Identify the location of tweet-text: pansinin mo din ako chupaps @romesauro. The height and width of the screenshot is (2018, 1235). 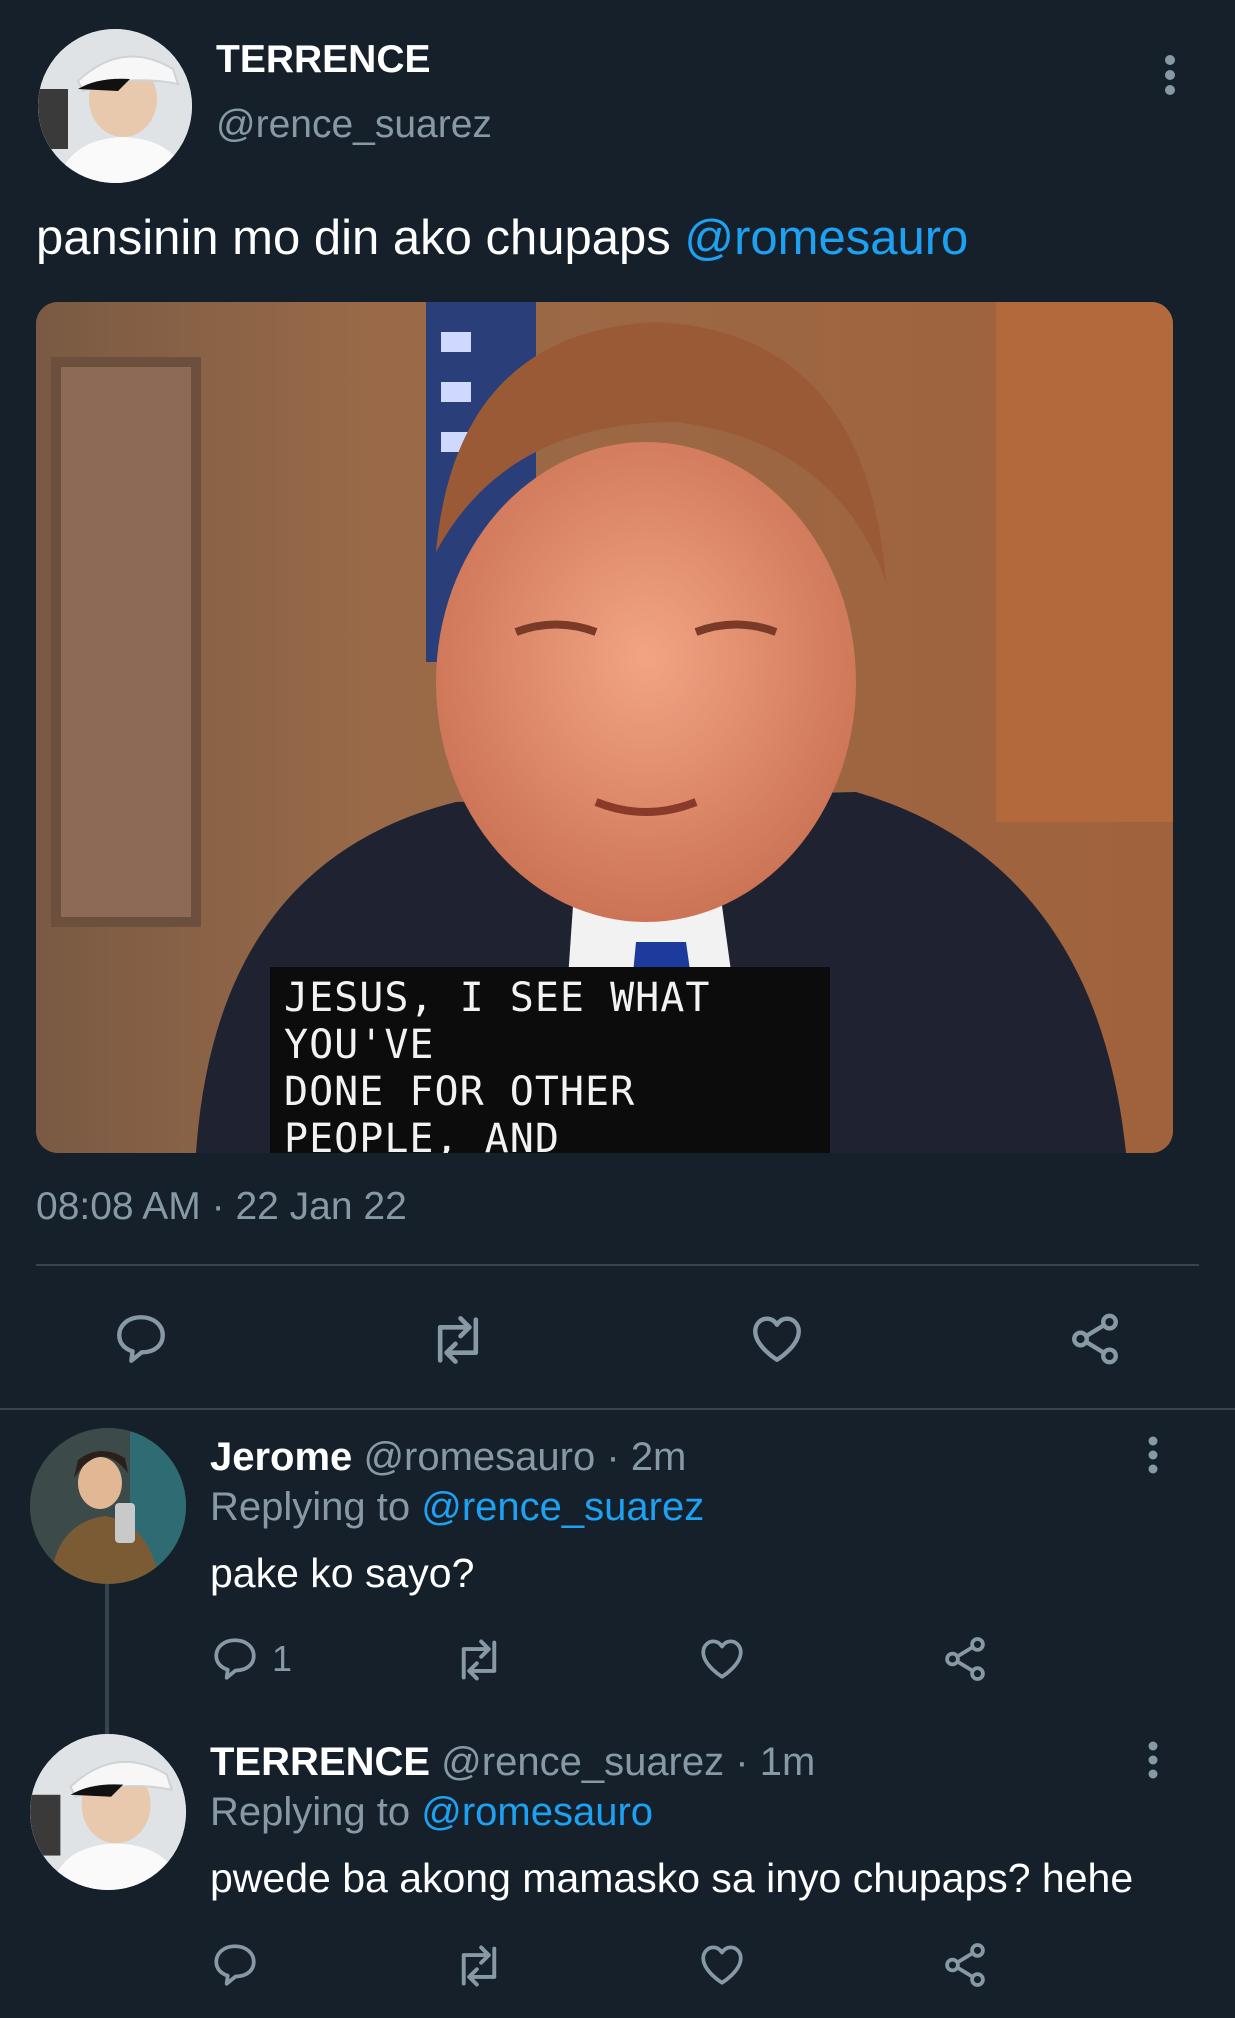
(502, 238).